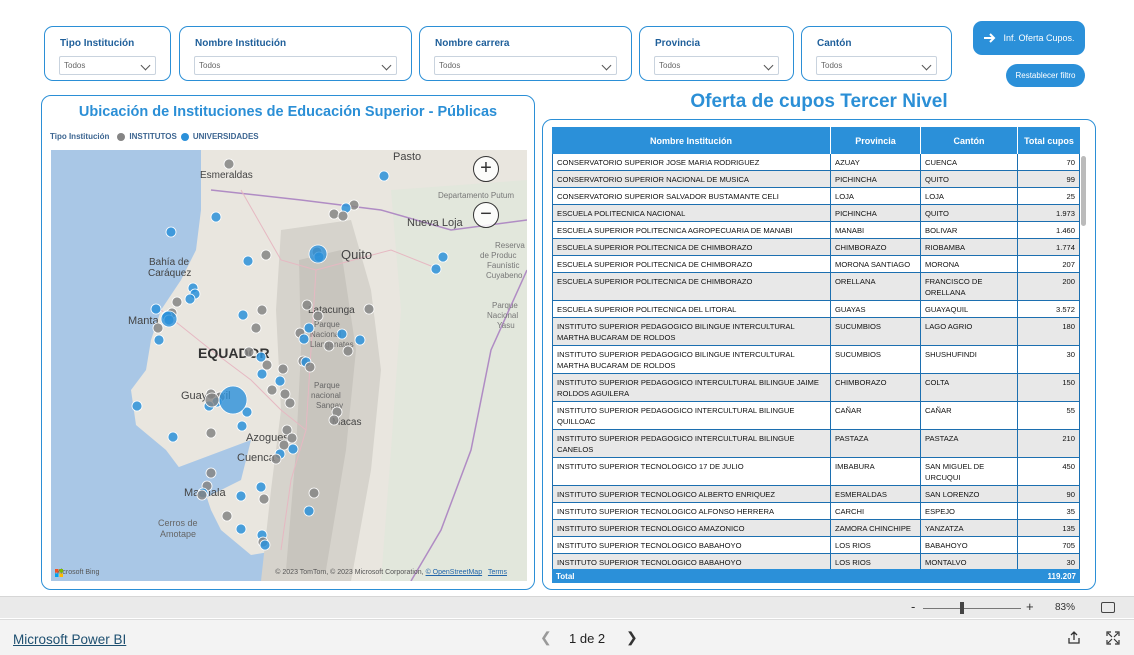  Describe the element at coordinates (913, 606) in the screenshot. I see `zoom-minus-button: -` at that location.